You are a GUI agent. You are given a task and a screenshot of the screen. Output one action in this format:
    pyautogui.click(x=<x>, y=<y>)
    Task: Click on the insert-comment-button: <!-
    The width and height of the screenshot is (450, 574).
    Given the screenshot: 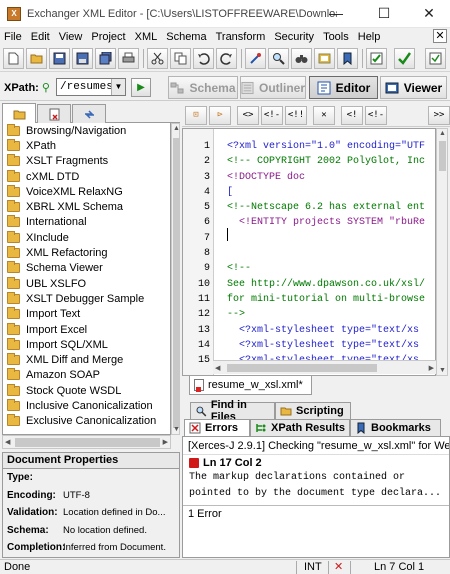 What is the action you would take?
    pyautogui.click(x=272, y=115)
    